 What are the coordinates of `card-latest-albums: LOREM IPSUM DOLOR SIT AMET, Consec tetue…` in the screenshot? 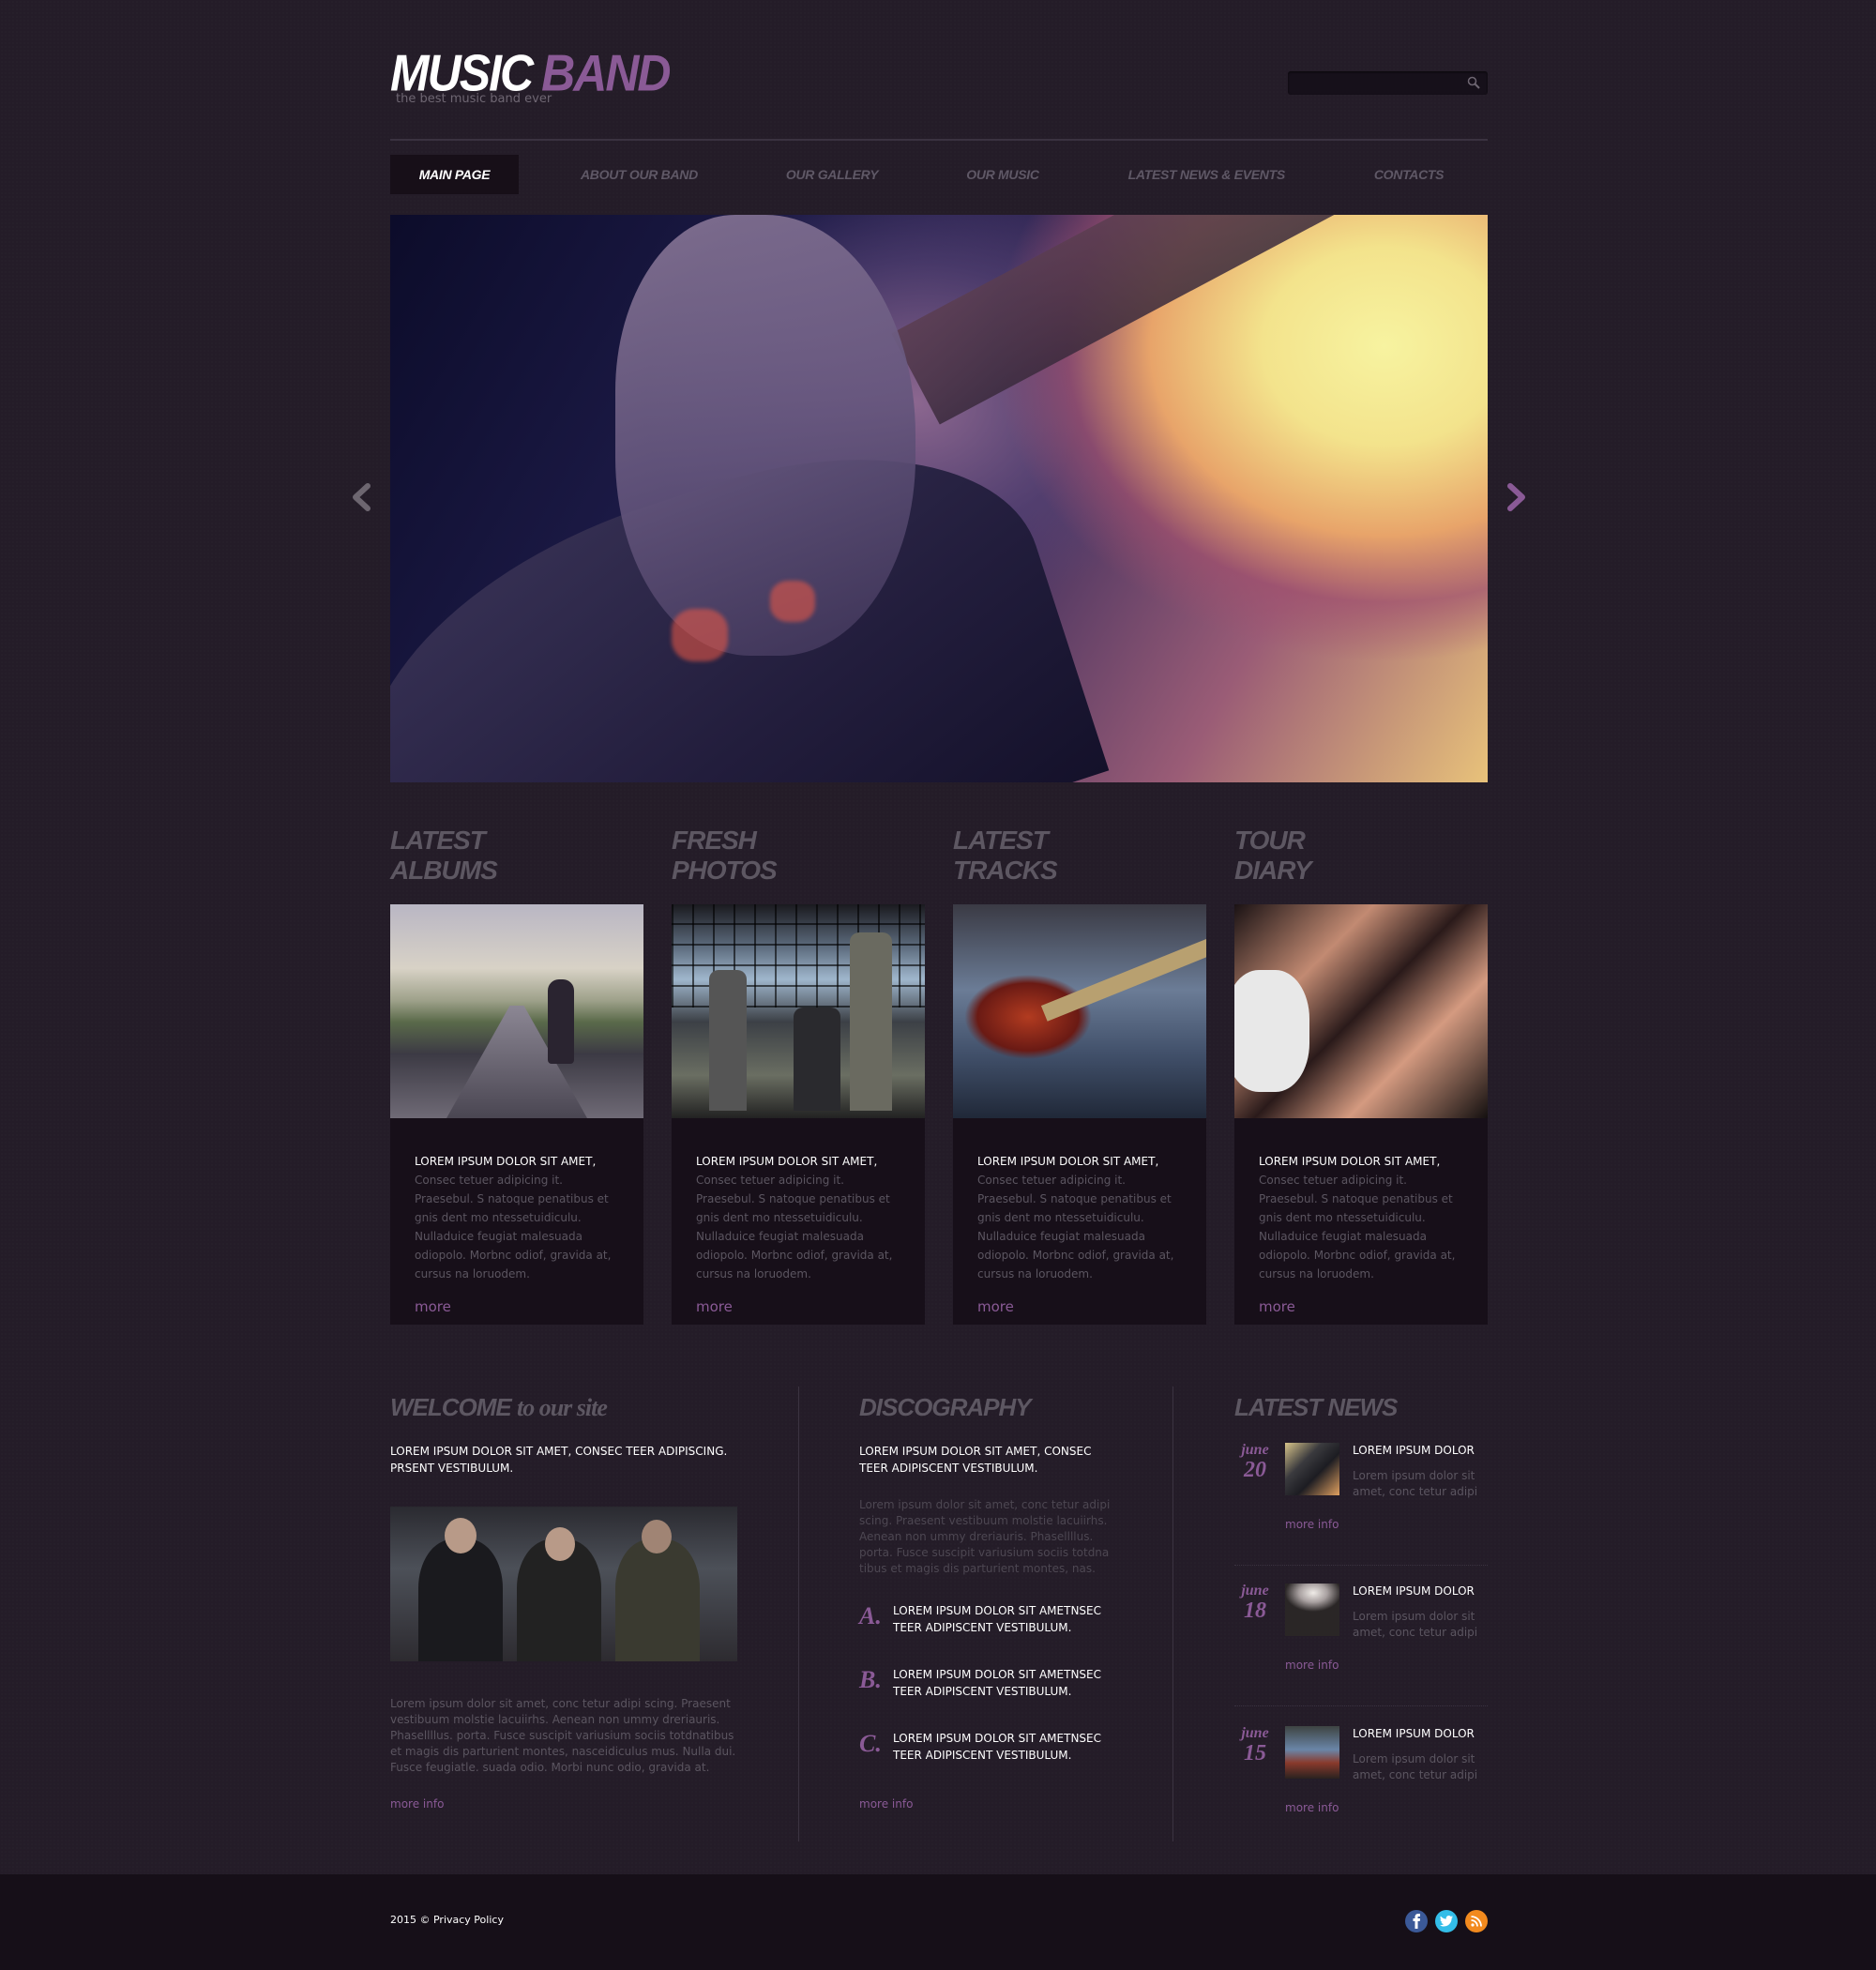 It's located at (516, 1221).